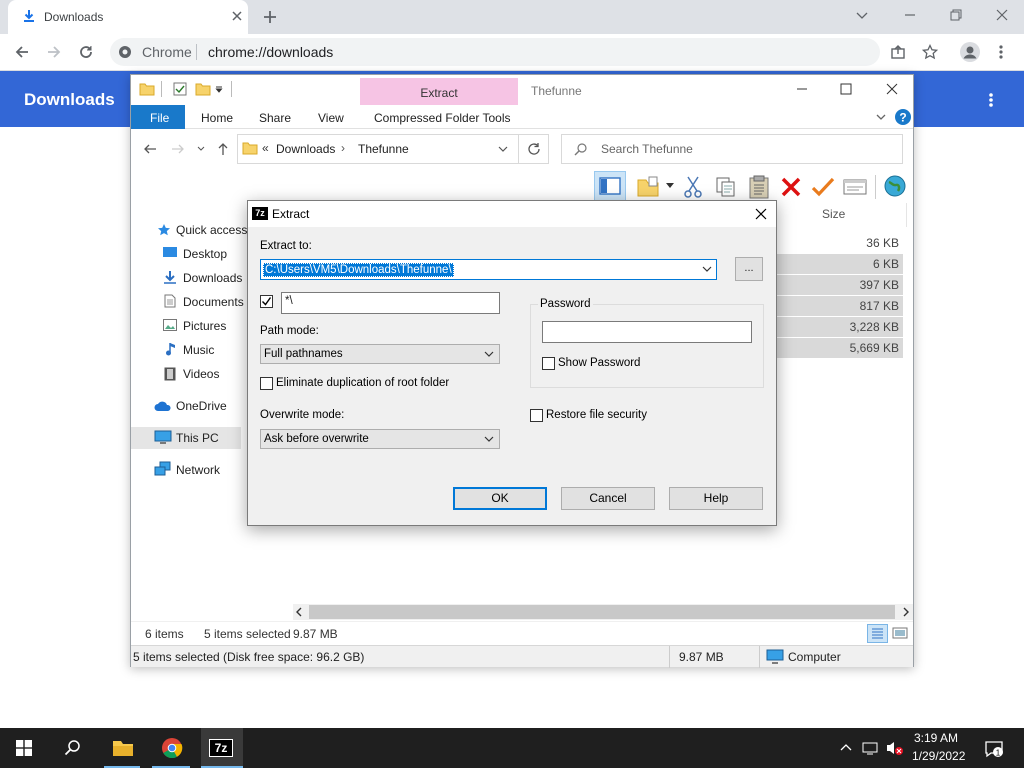 The height and width of the screenshot is (768, 1024). Describe the element at coordinates (178, 149) in the screenshot. I see `nav-forward-icon` at that location.